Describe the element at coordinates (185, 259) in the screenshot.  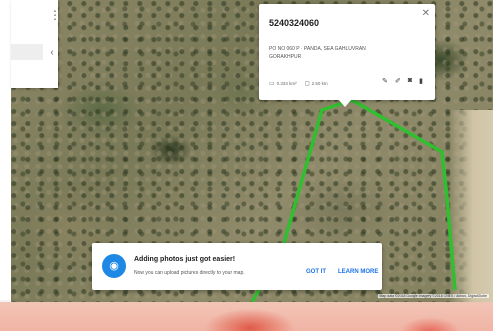
I see `snackbar-title: Adding photos just got easier!` at that location.